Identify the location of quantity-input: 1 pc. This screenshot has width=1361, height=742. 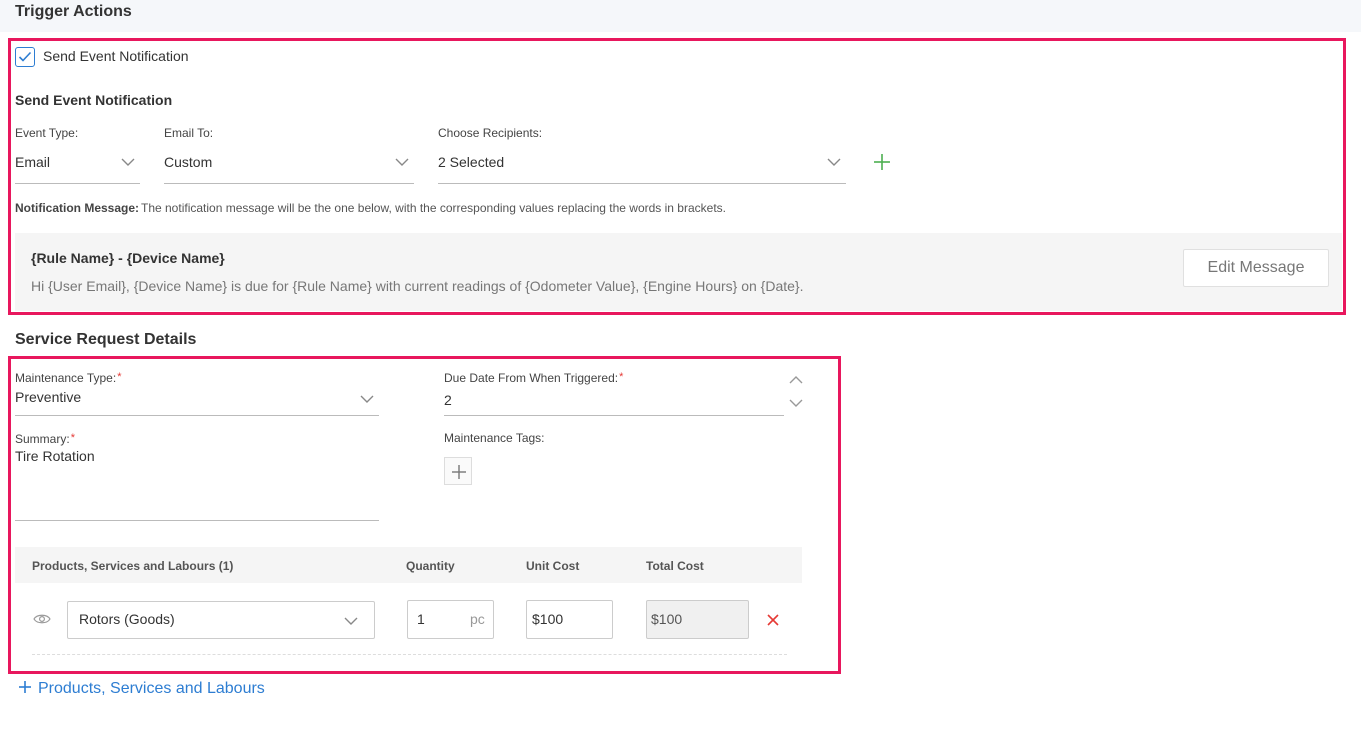
(450, 619).